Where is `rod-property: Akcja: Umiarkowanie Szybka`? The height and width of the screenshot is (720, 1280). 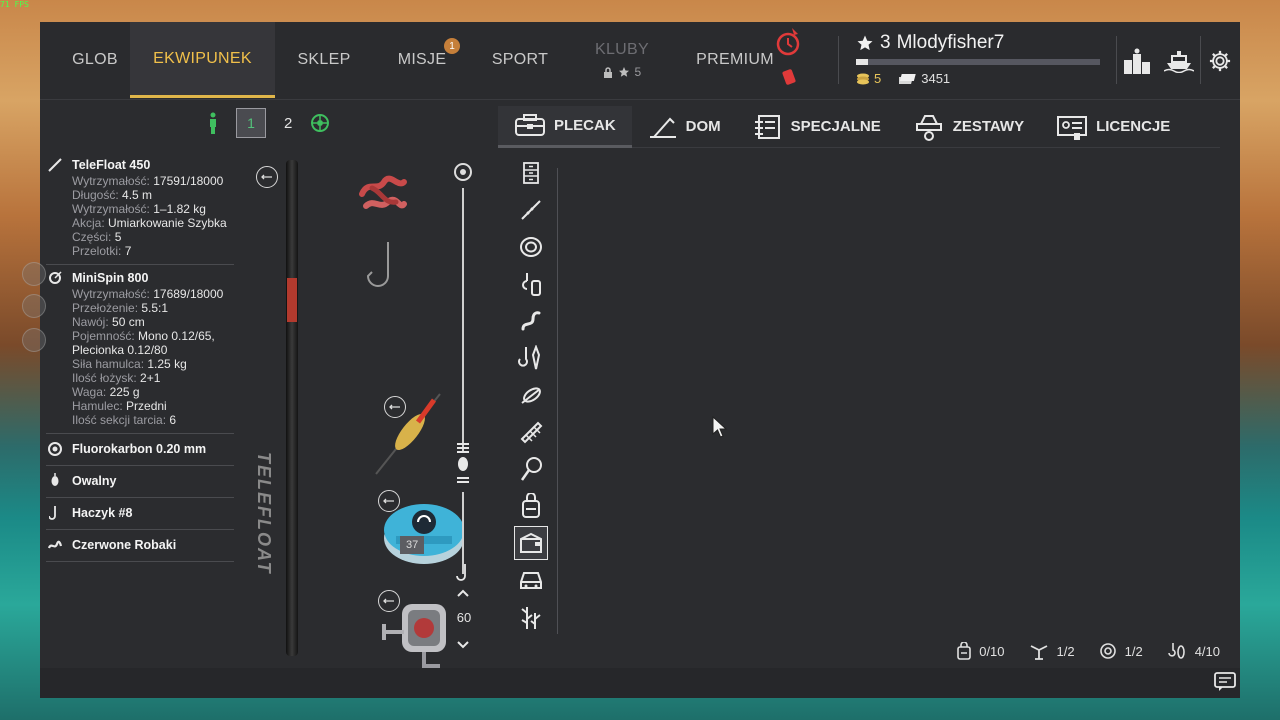 rod-property: Akcja: Umiarkowanie Szybka is located at coordinates (153, 223).